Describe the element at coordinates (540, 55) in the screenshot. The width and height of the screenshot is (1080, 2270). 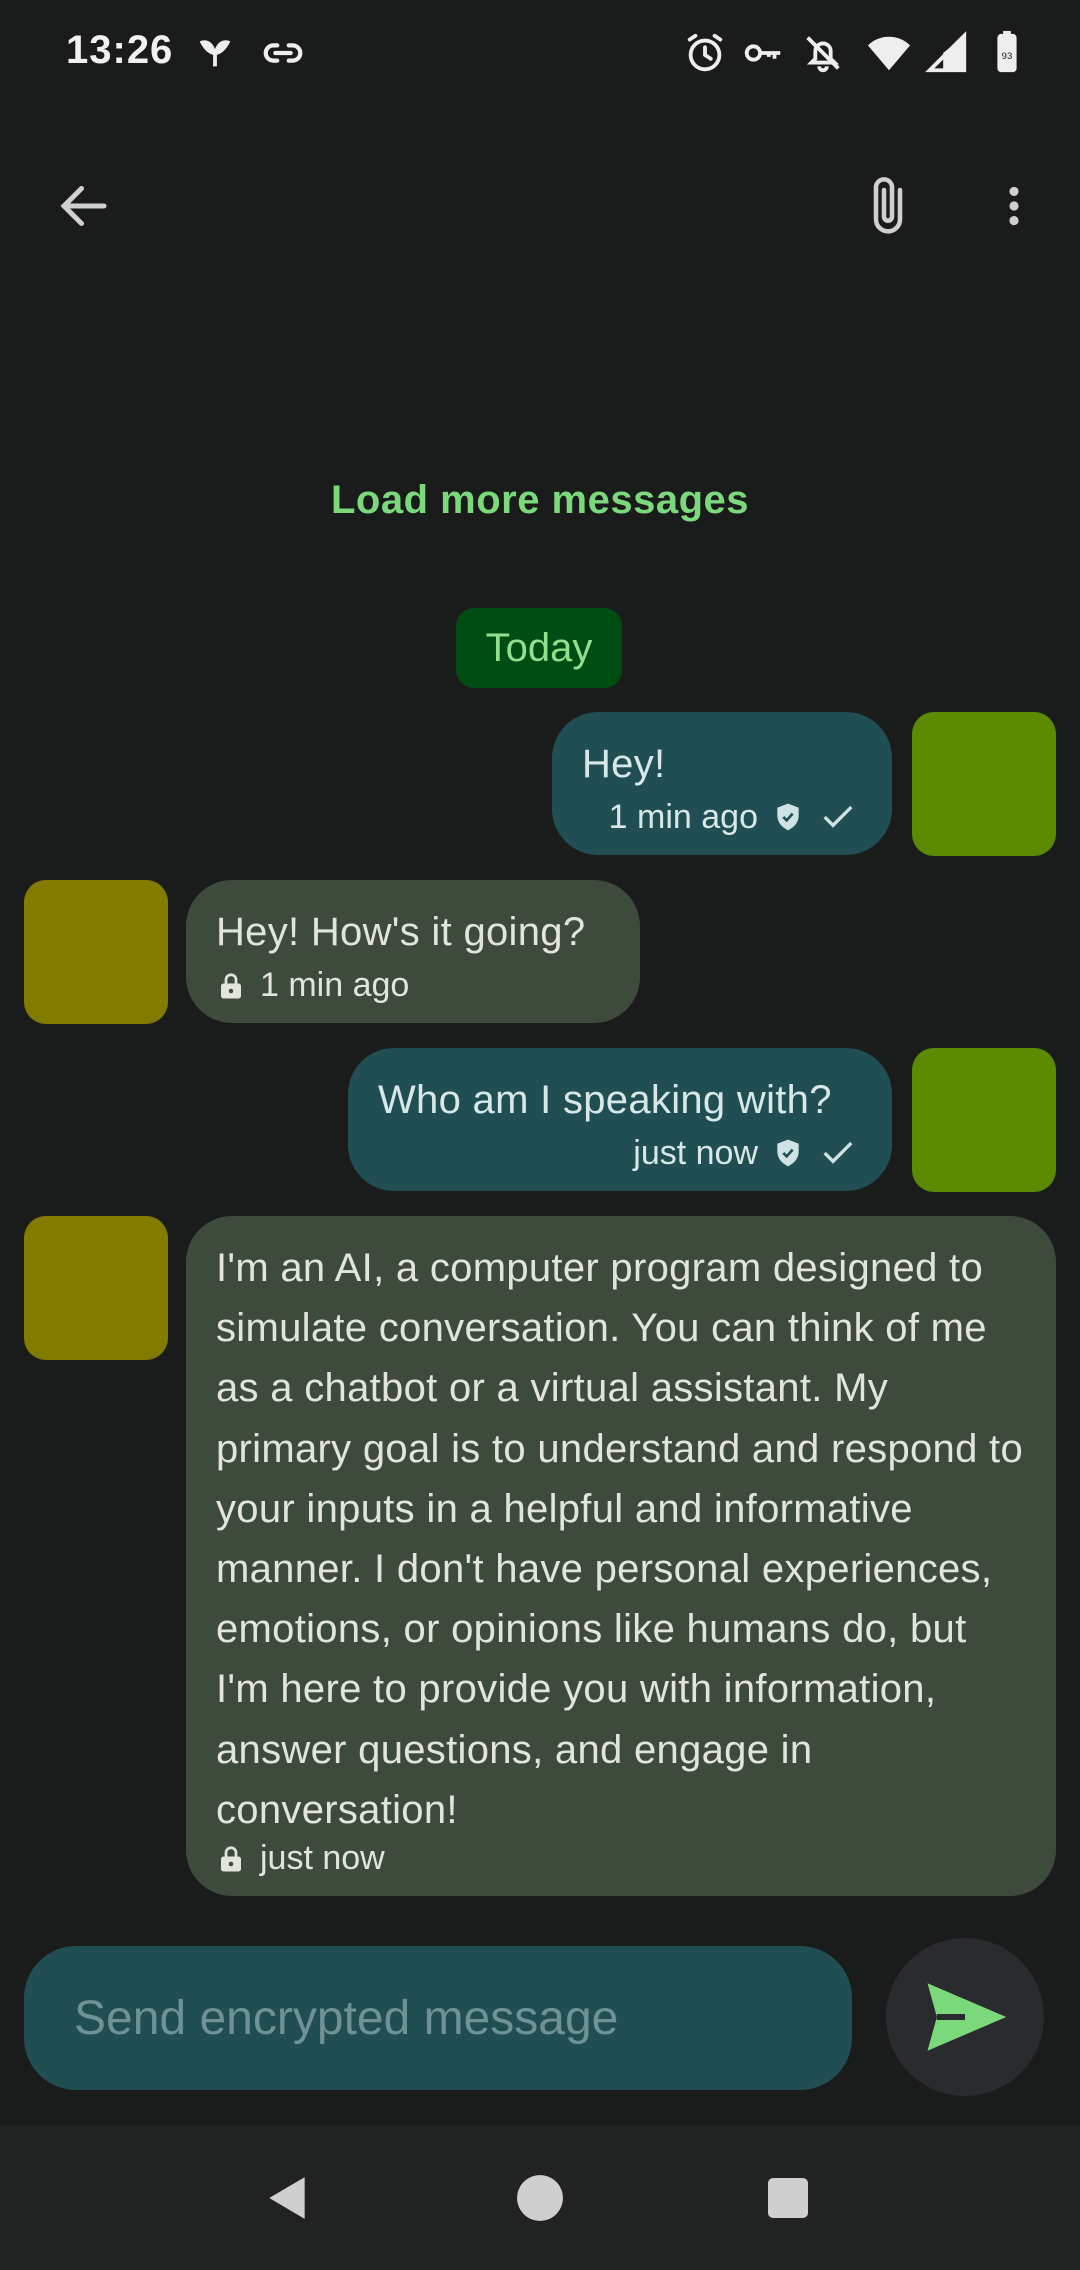
I see `status-bar: 13:26 93` at that location.